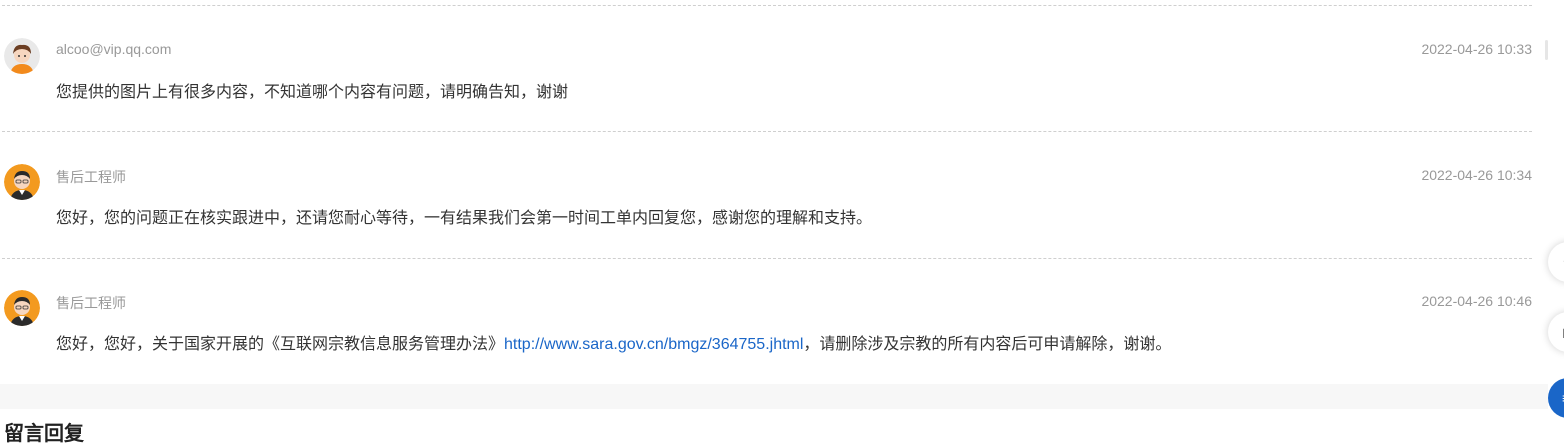 The image size is (1564, 446). I want to click on message-timestamp: 2022-04-26 10:46, so click(1476, 301).